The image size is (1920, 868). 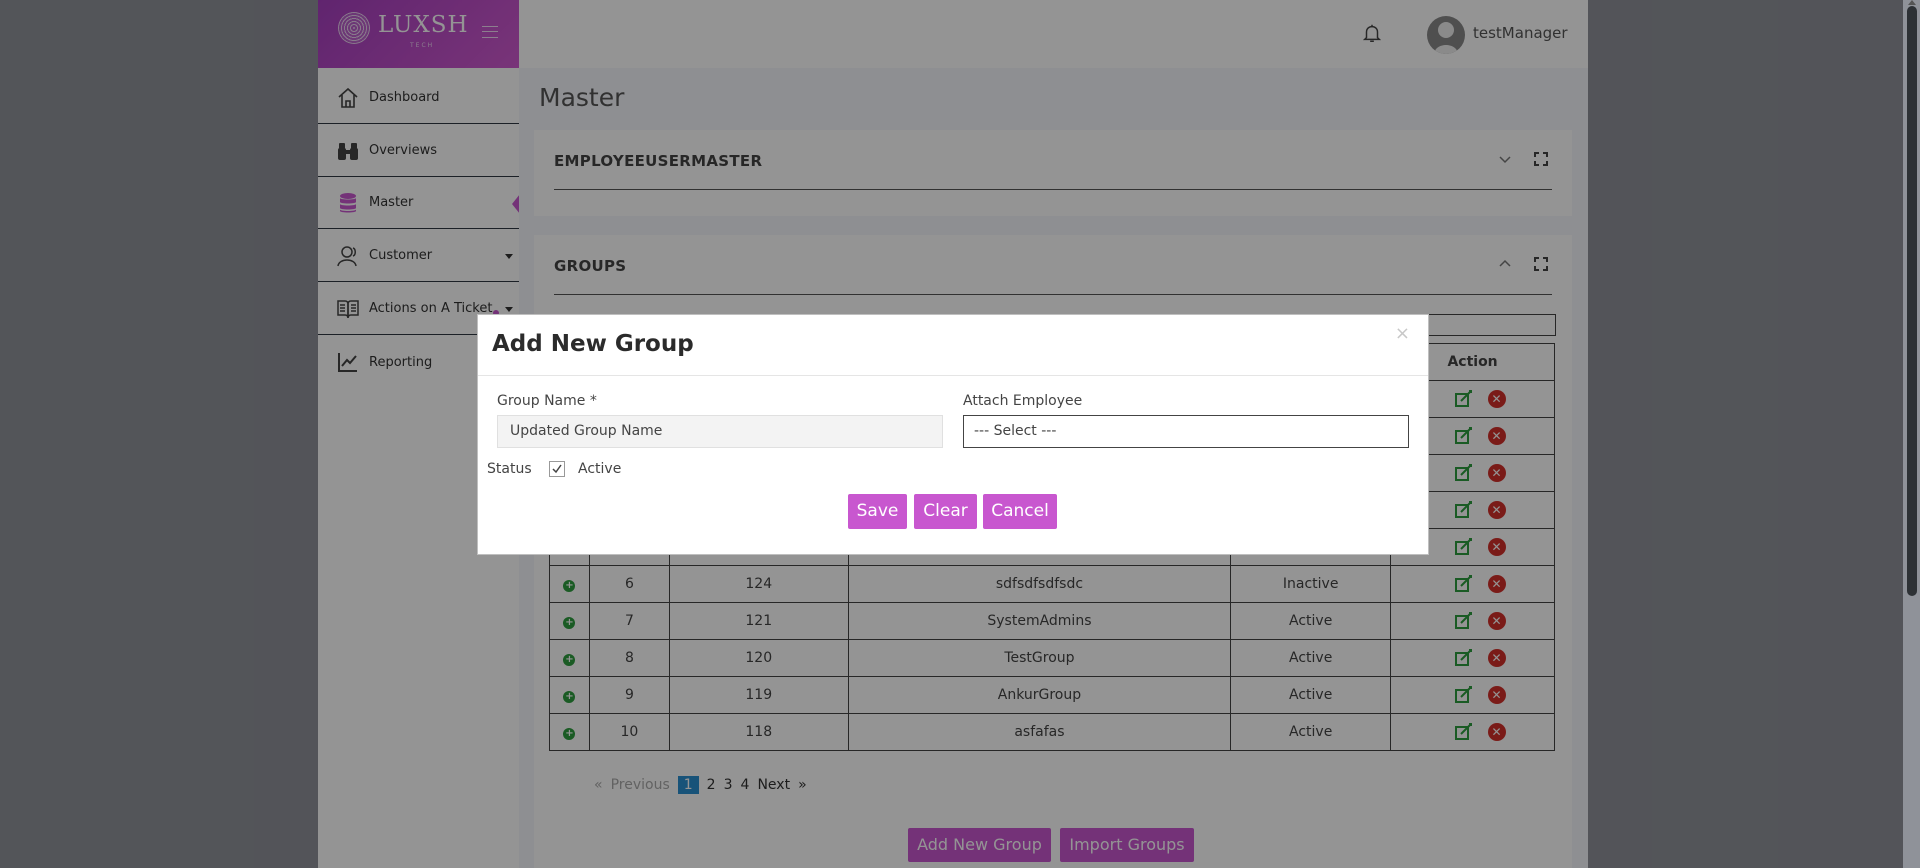 I want to click on attach-employee-label: Attach Employee, so click(x=1023, y=401).